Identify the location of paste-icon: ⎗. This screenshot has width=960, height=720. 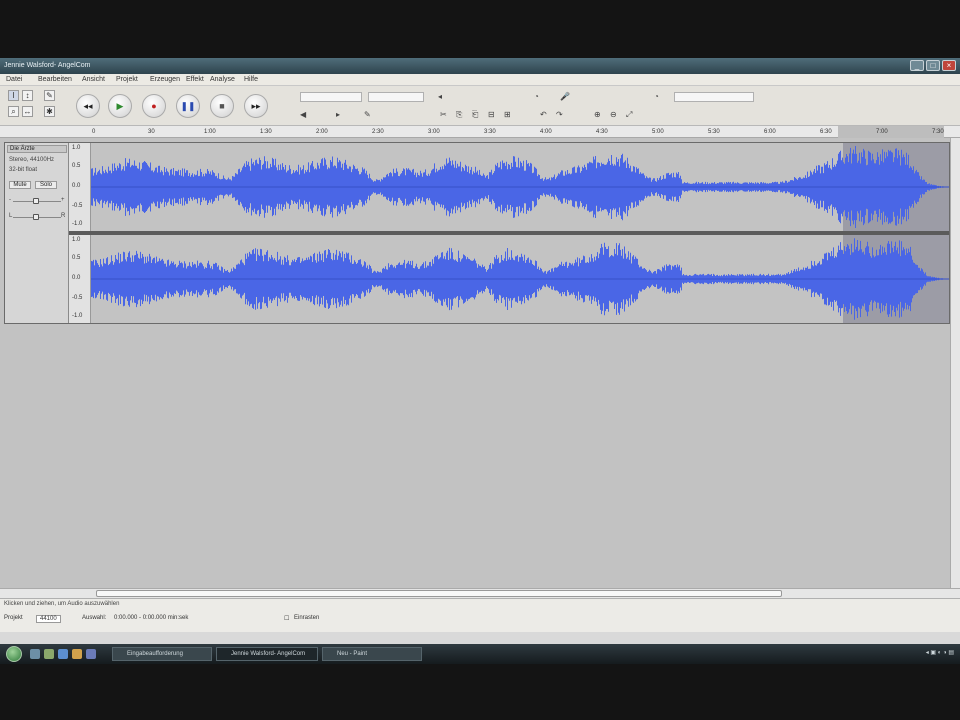
(475, 115).